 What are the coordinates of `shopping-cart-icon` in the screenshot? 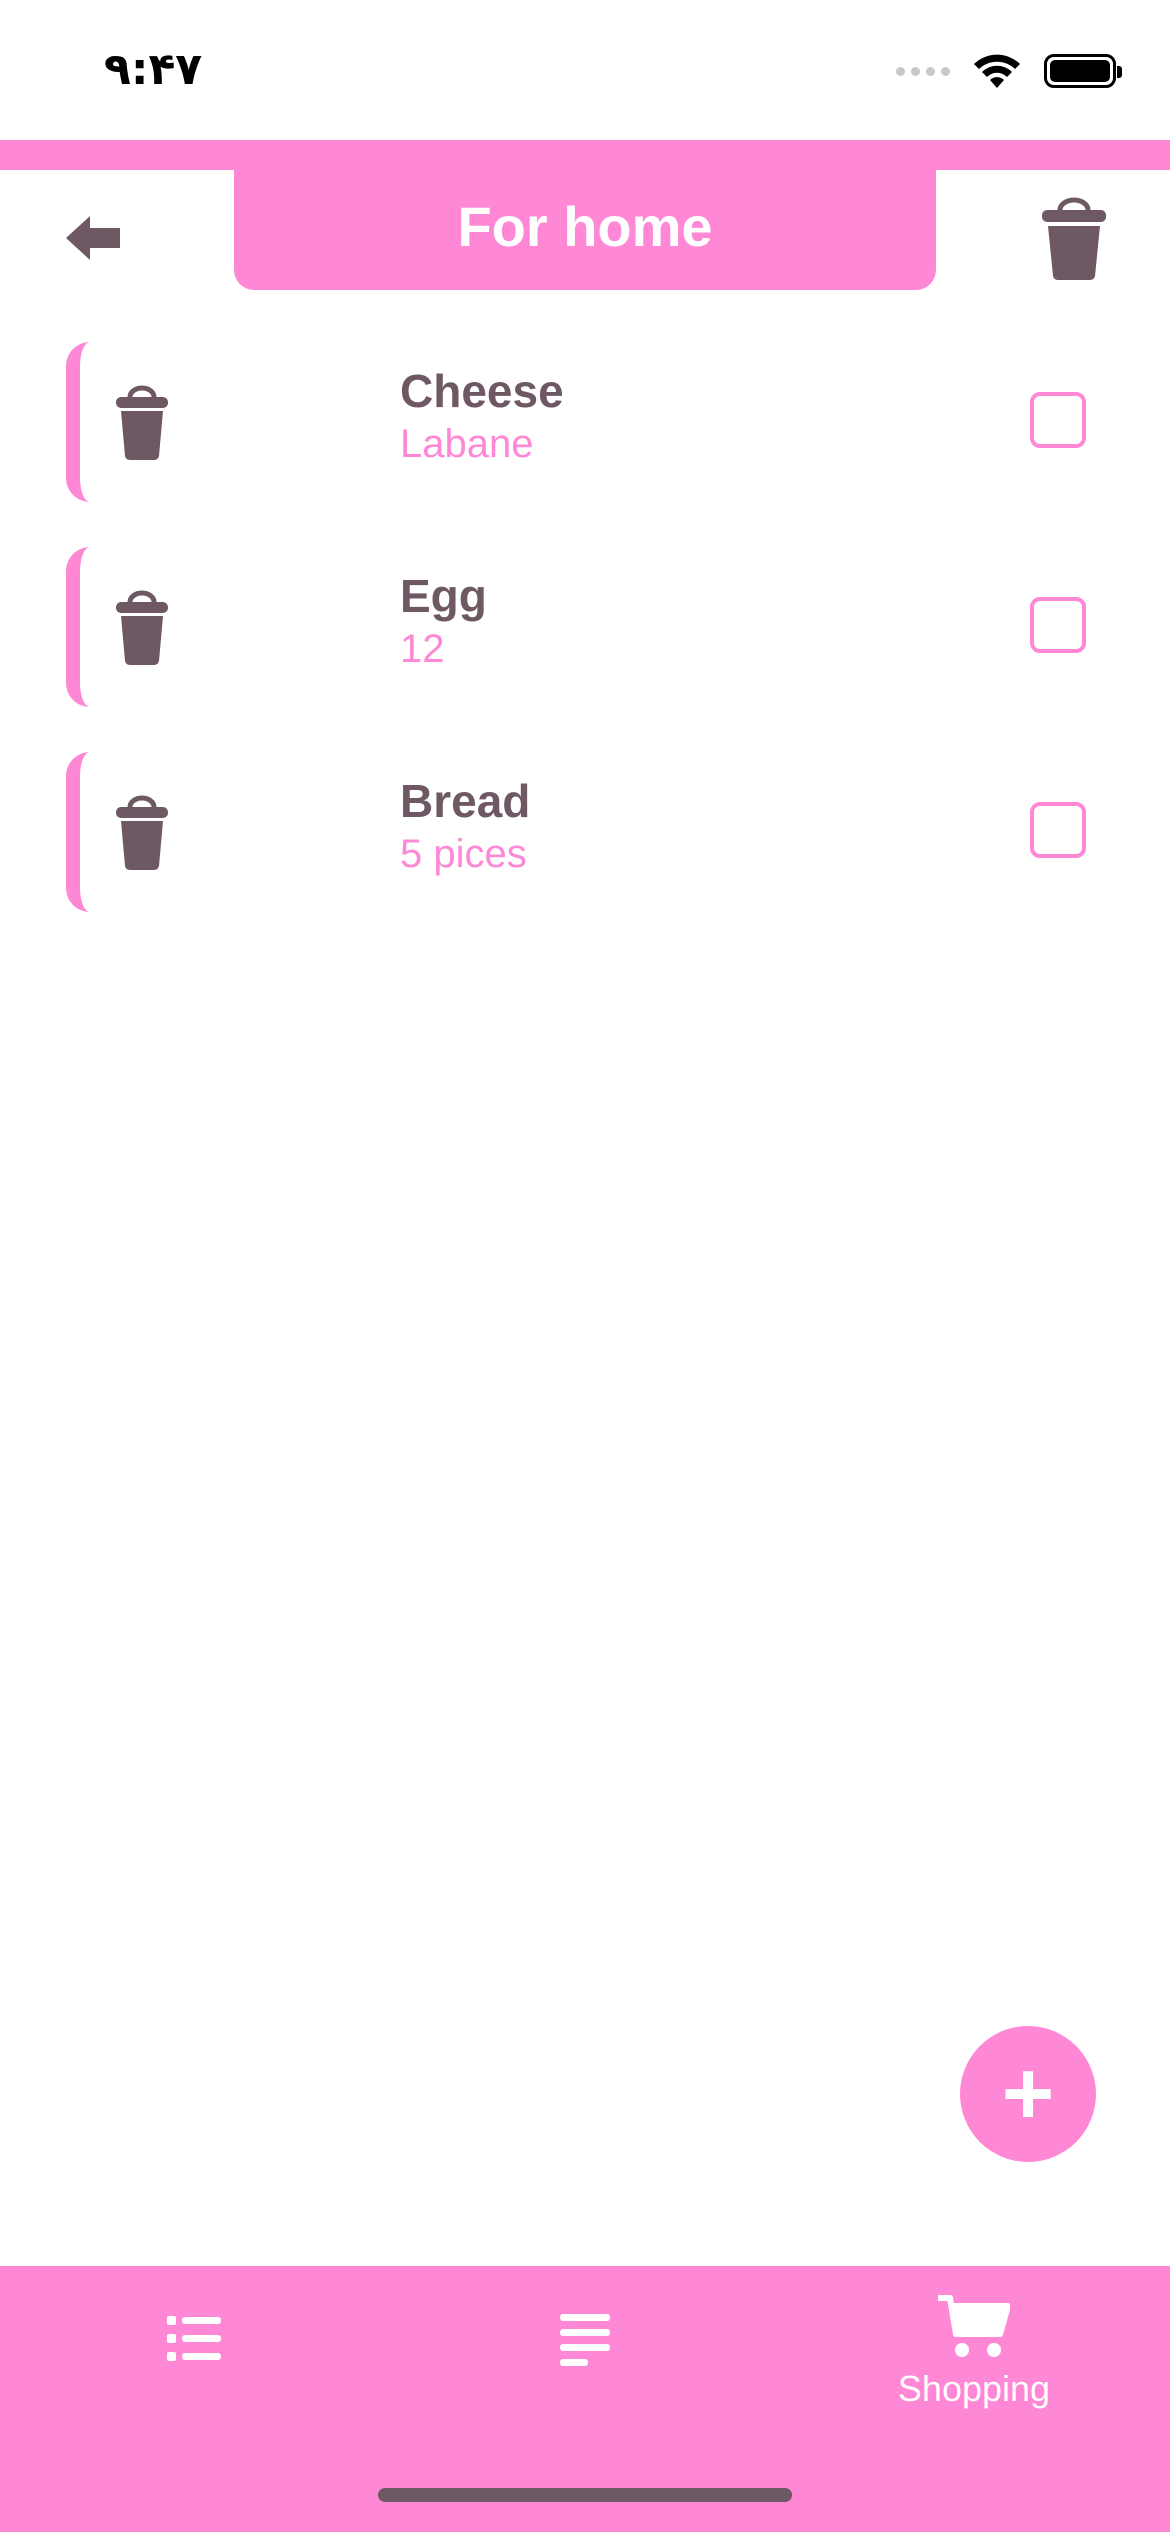 It's located at (974, 2326).